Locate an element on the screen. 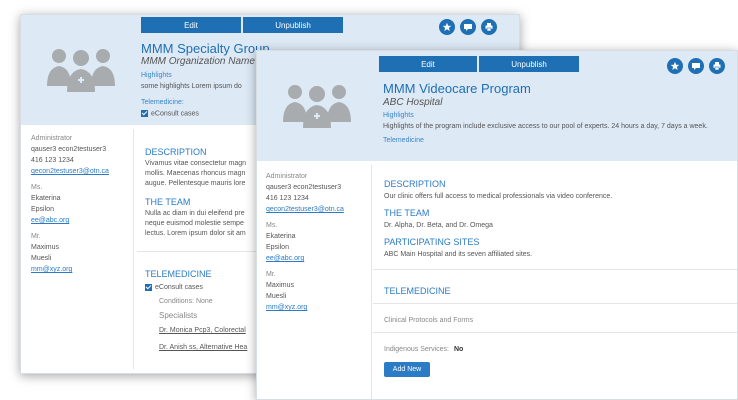  program-title: MMM Videocare Program is located at coordinates (457, 88).